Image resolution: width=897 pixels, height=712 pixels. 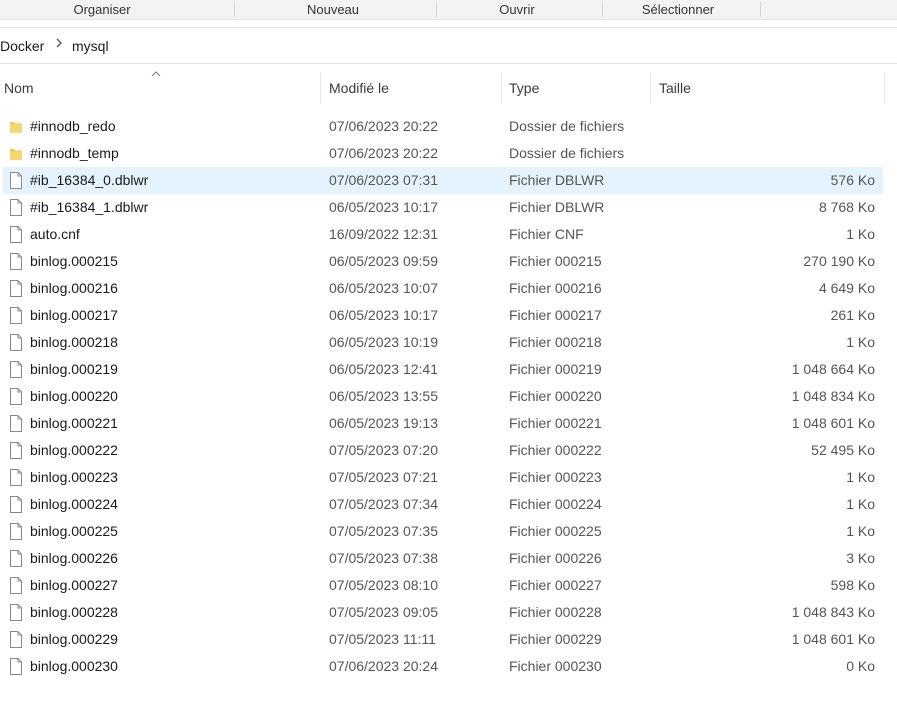 What do you see at coordinates (73, 126) in the screenshot?
I see `file-name: #innodb_redo` at bounding box center [73, 126].